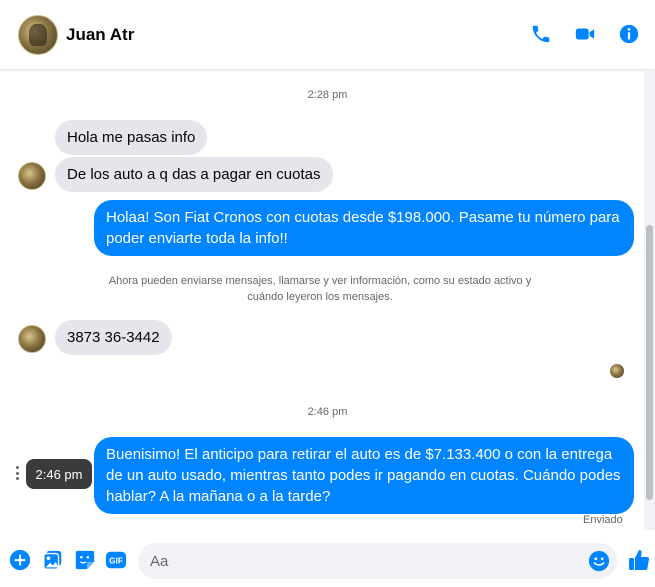  Describe the element at coordinates (113, 337) in the screenshot. I see `incoming-message: 3873 36-3442` at that location.